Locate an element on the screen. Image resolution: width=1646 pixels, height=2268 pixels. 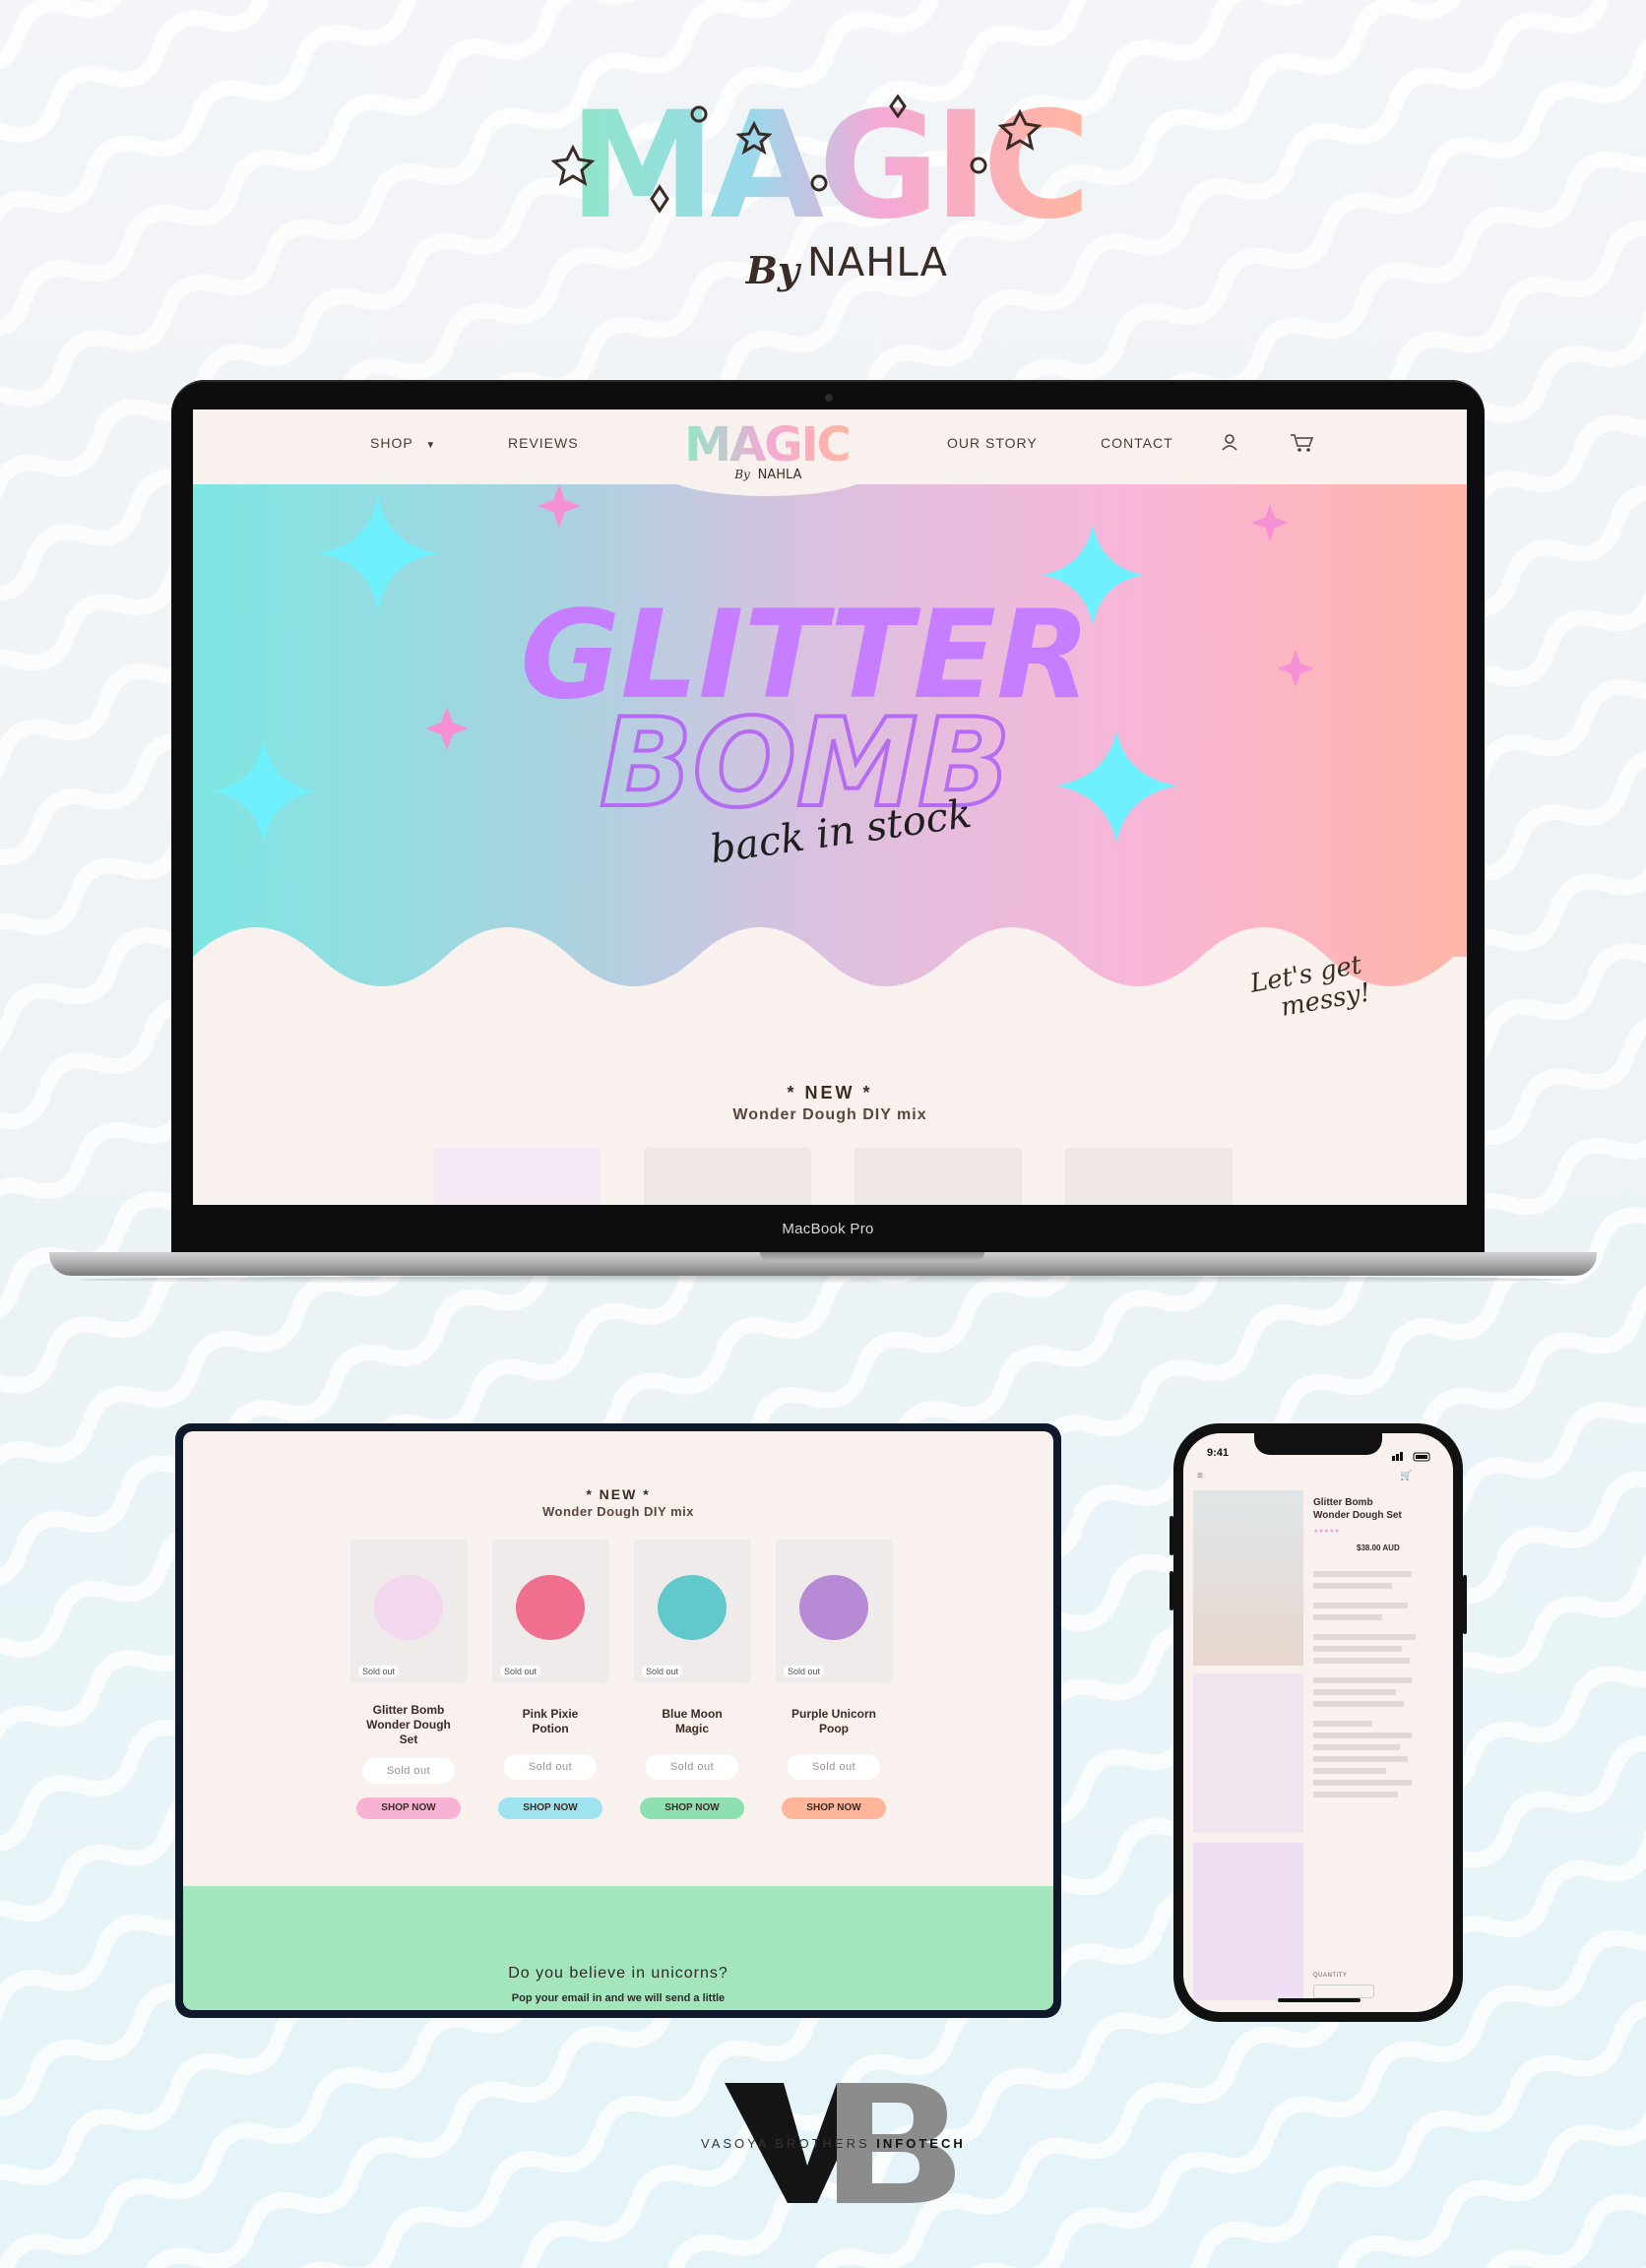
product-name: Pink Pixie Potion is located at coordinates (550, 1721).